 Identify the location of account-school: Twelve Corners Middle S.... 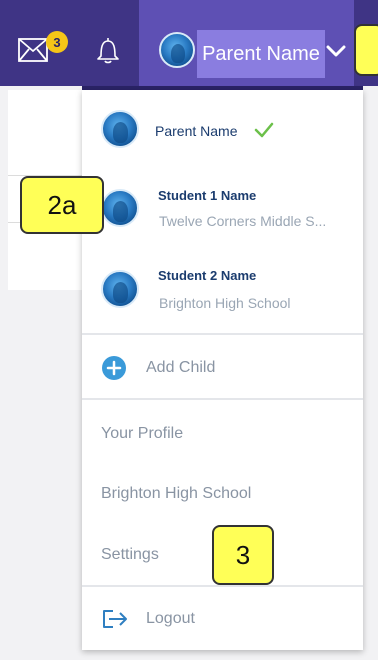
(243, 221).